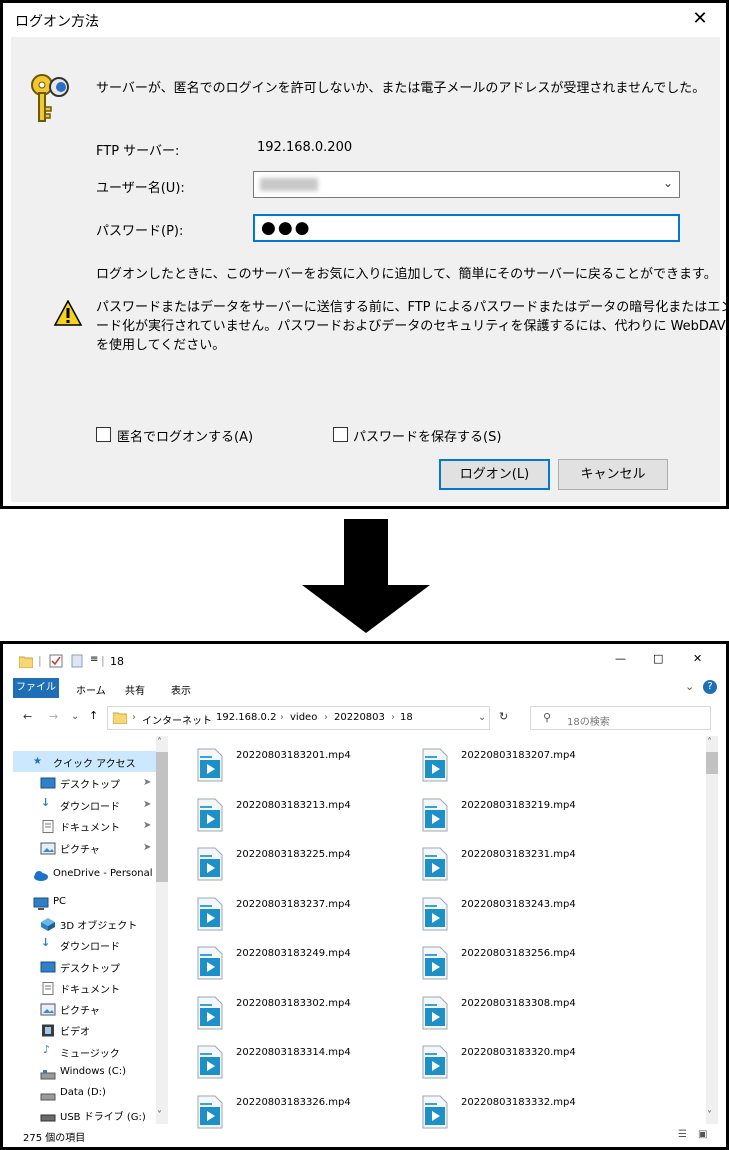  What do you see at coordinates (518, 805) in the screenshot?
I see `file-name: 20220803183219.mp4` at bounding box center [518, 805].